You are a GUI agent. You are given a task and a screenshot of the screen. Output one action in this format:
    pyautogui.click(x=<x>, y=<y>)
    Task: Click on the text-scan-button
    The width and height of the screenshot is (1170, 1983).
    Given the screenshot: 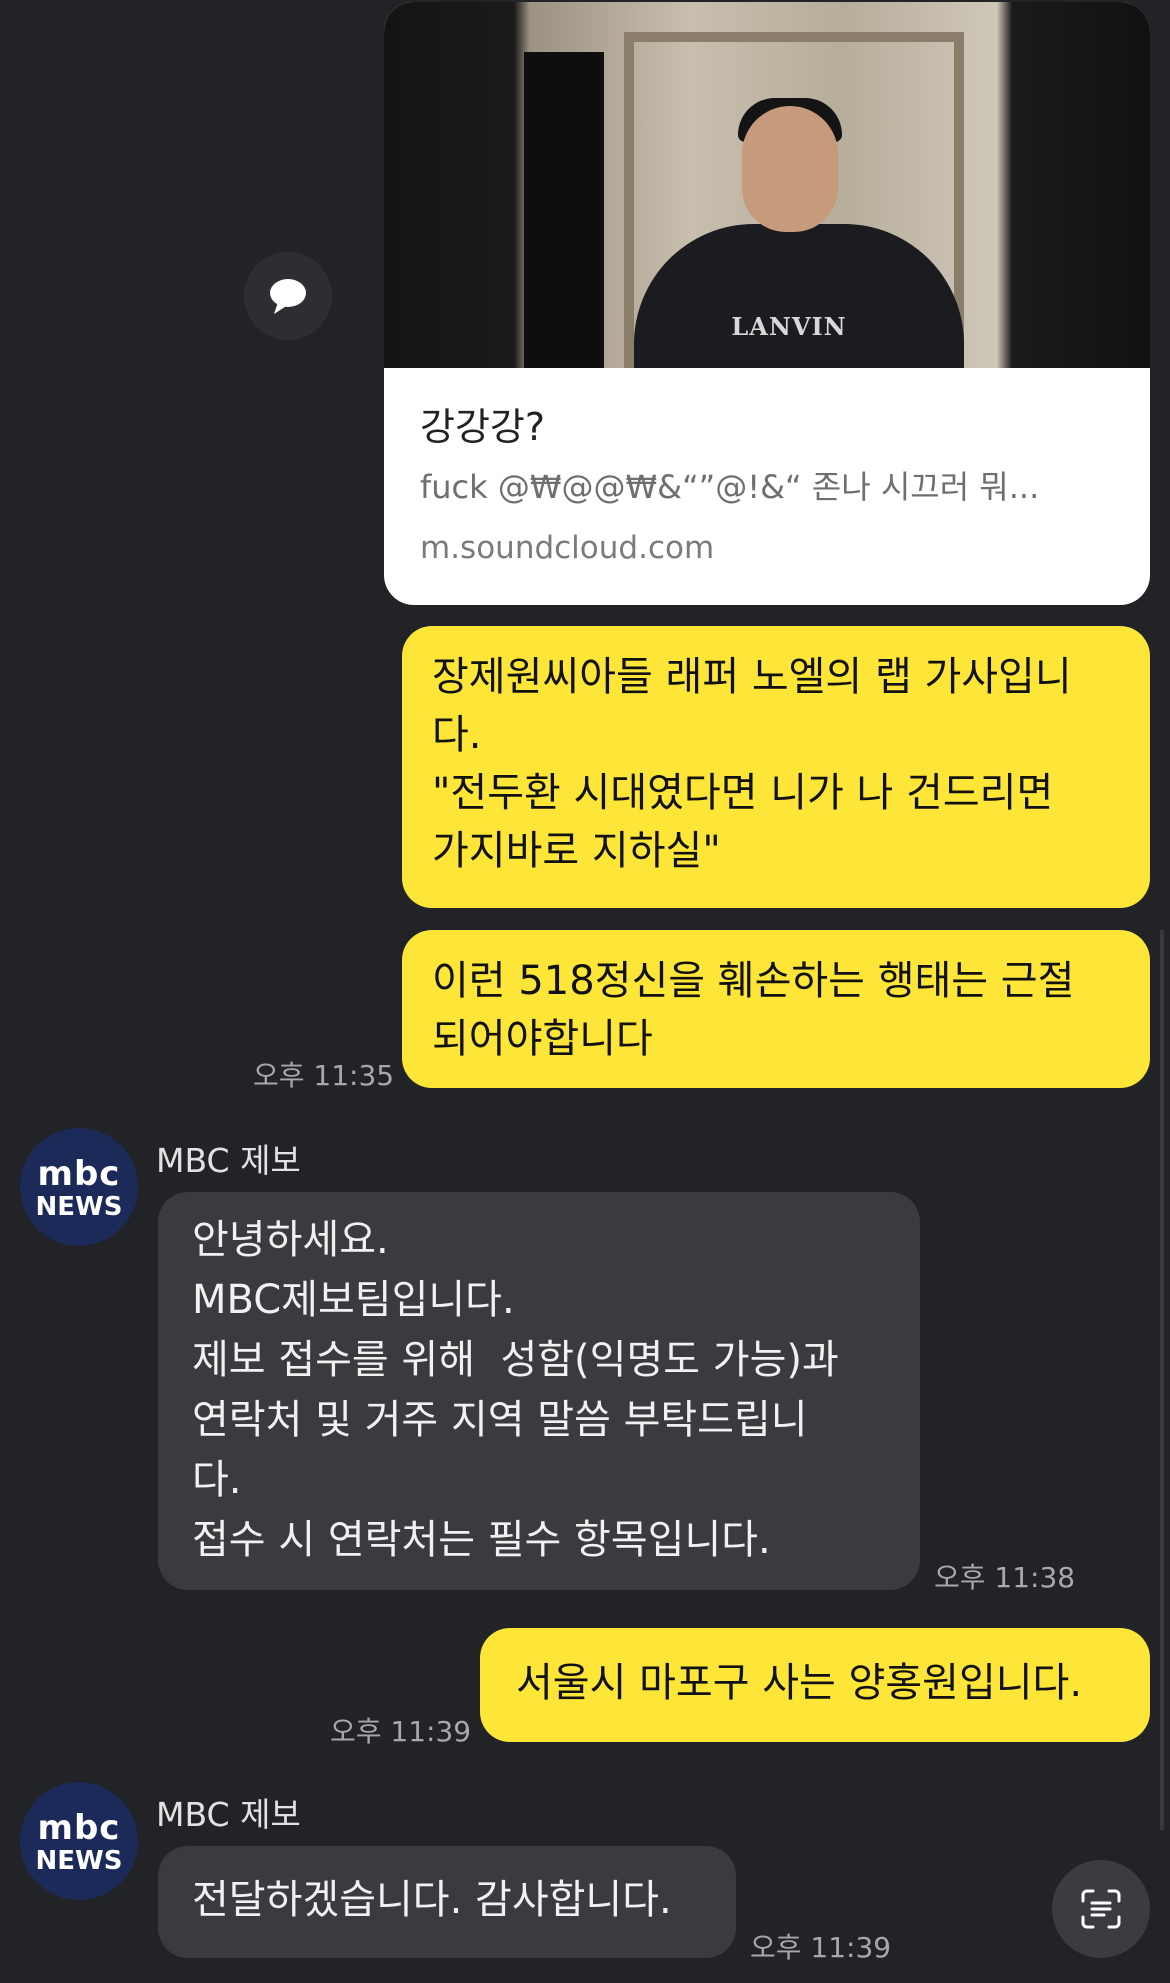 What is the action you would take?
    pyautogui.click(x=1101, y=1909)
    